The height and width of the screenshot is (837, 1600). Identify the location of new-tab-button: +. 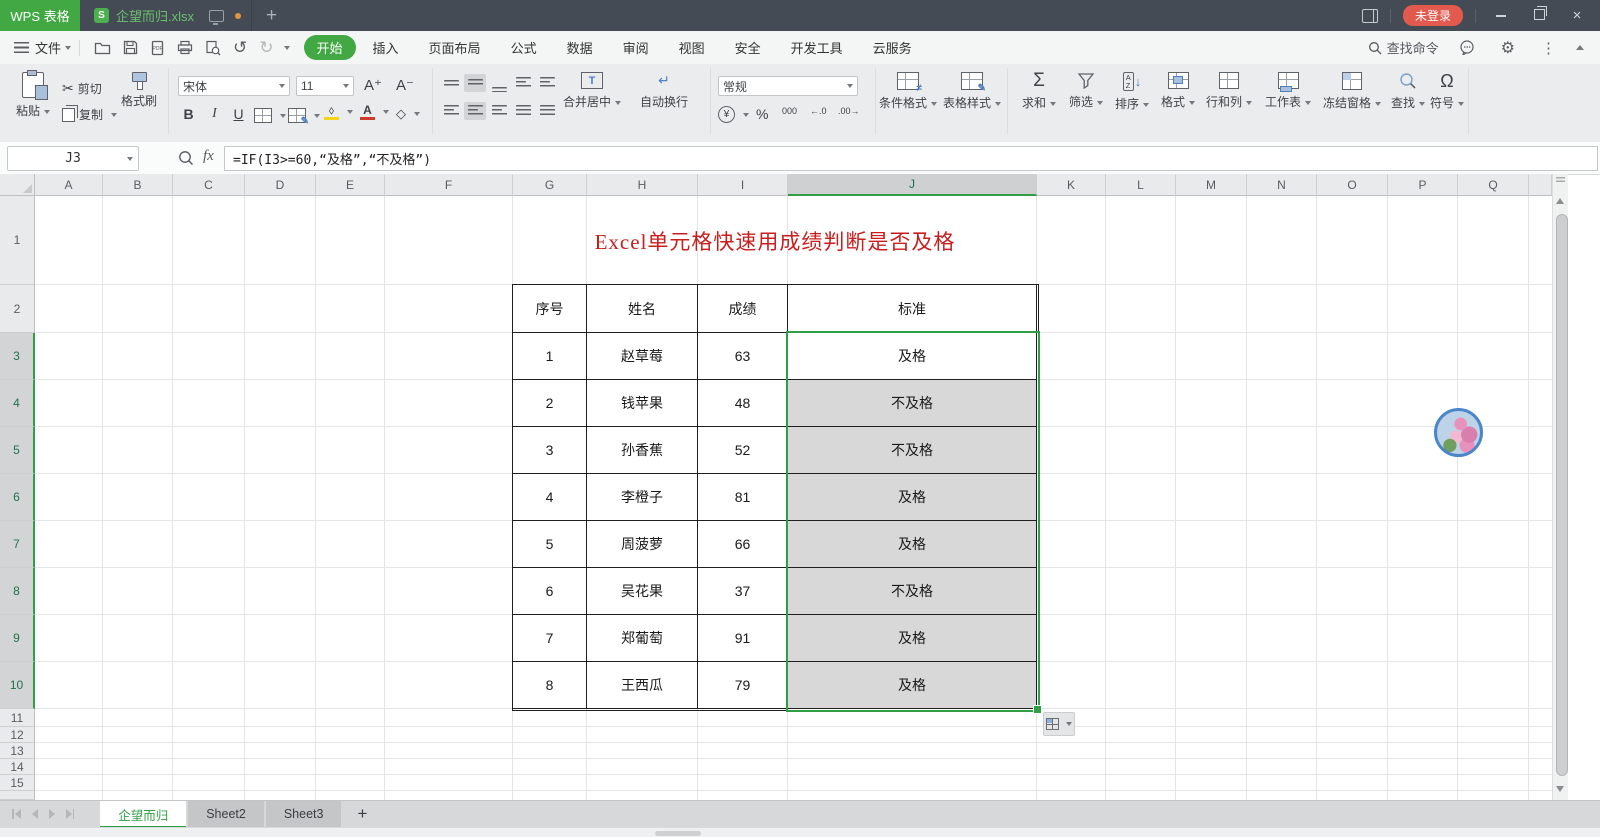
(271, 15).